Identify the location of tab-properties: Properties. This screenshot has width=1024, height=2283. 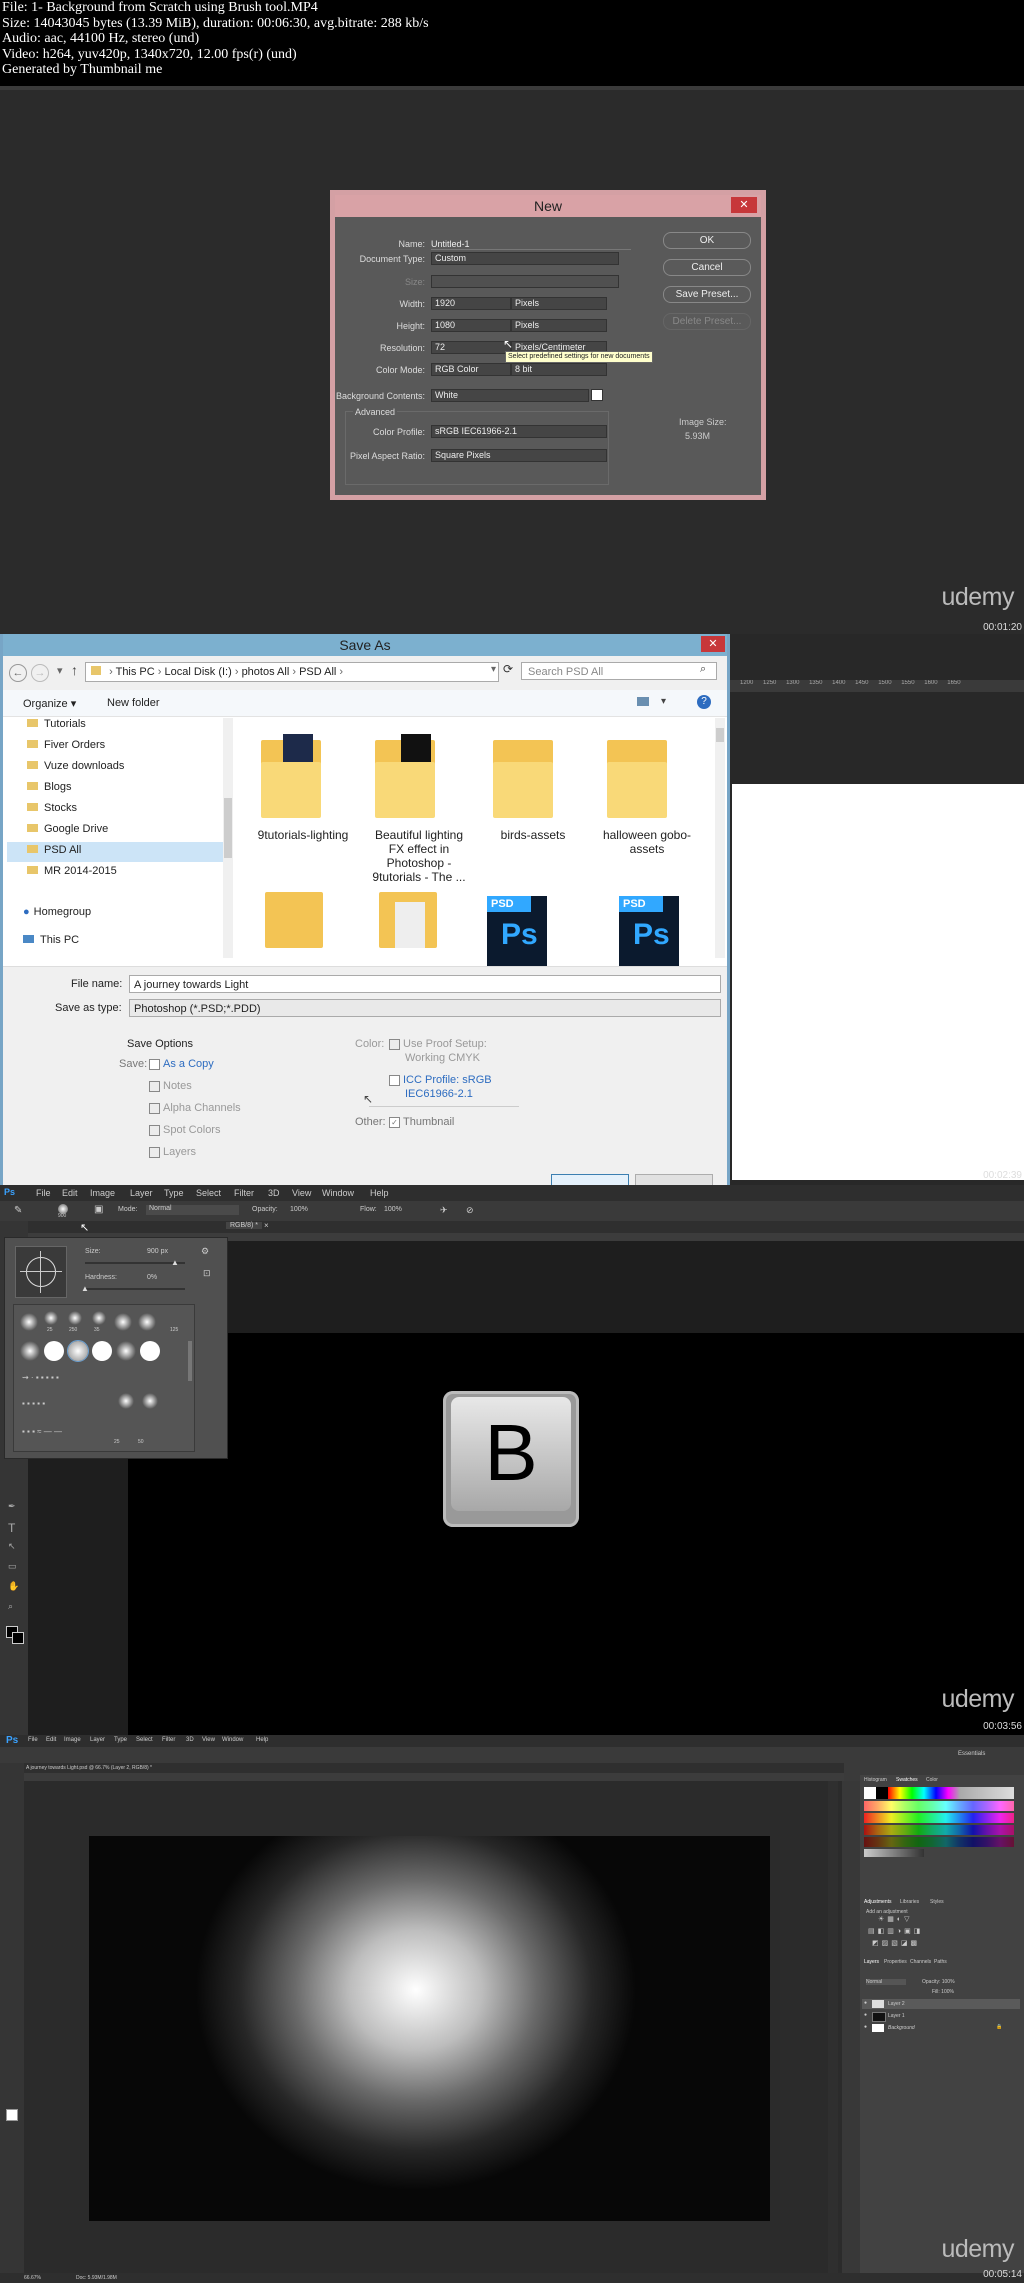
(895, 1962).